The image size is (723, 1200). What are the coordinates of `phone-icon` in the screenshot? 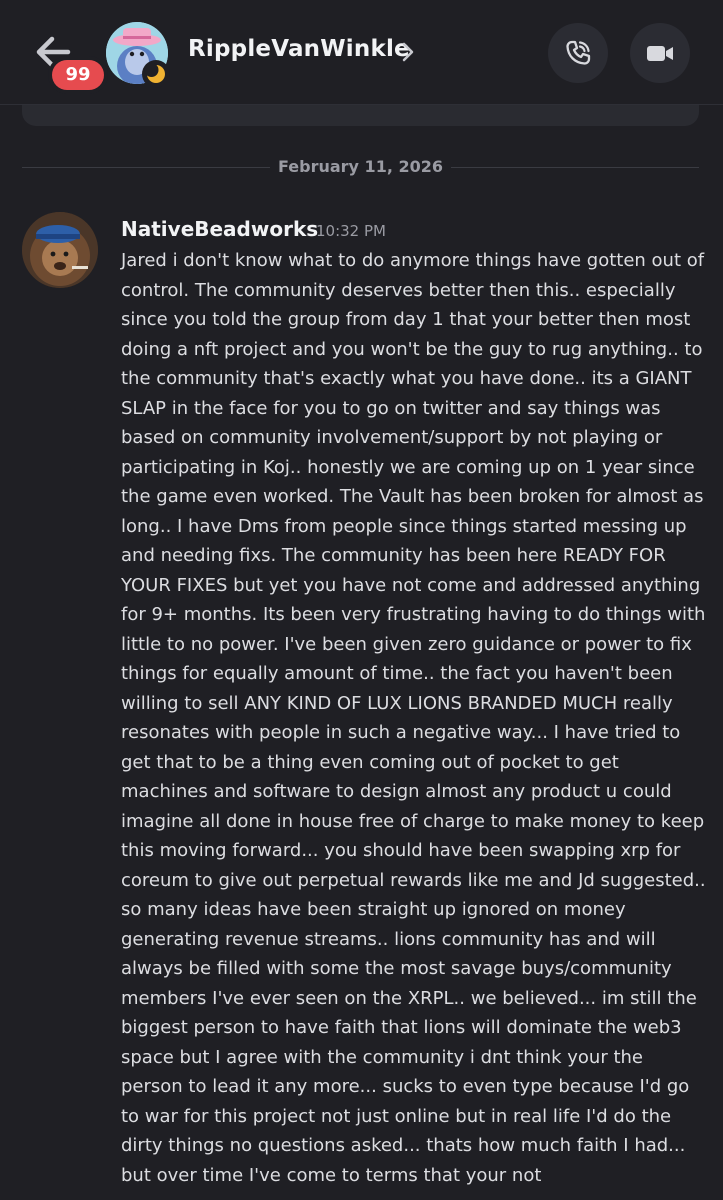 It's located at (578, 52).